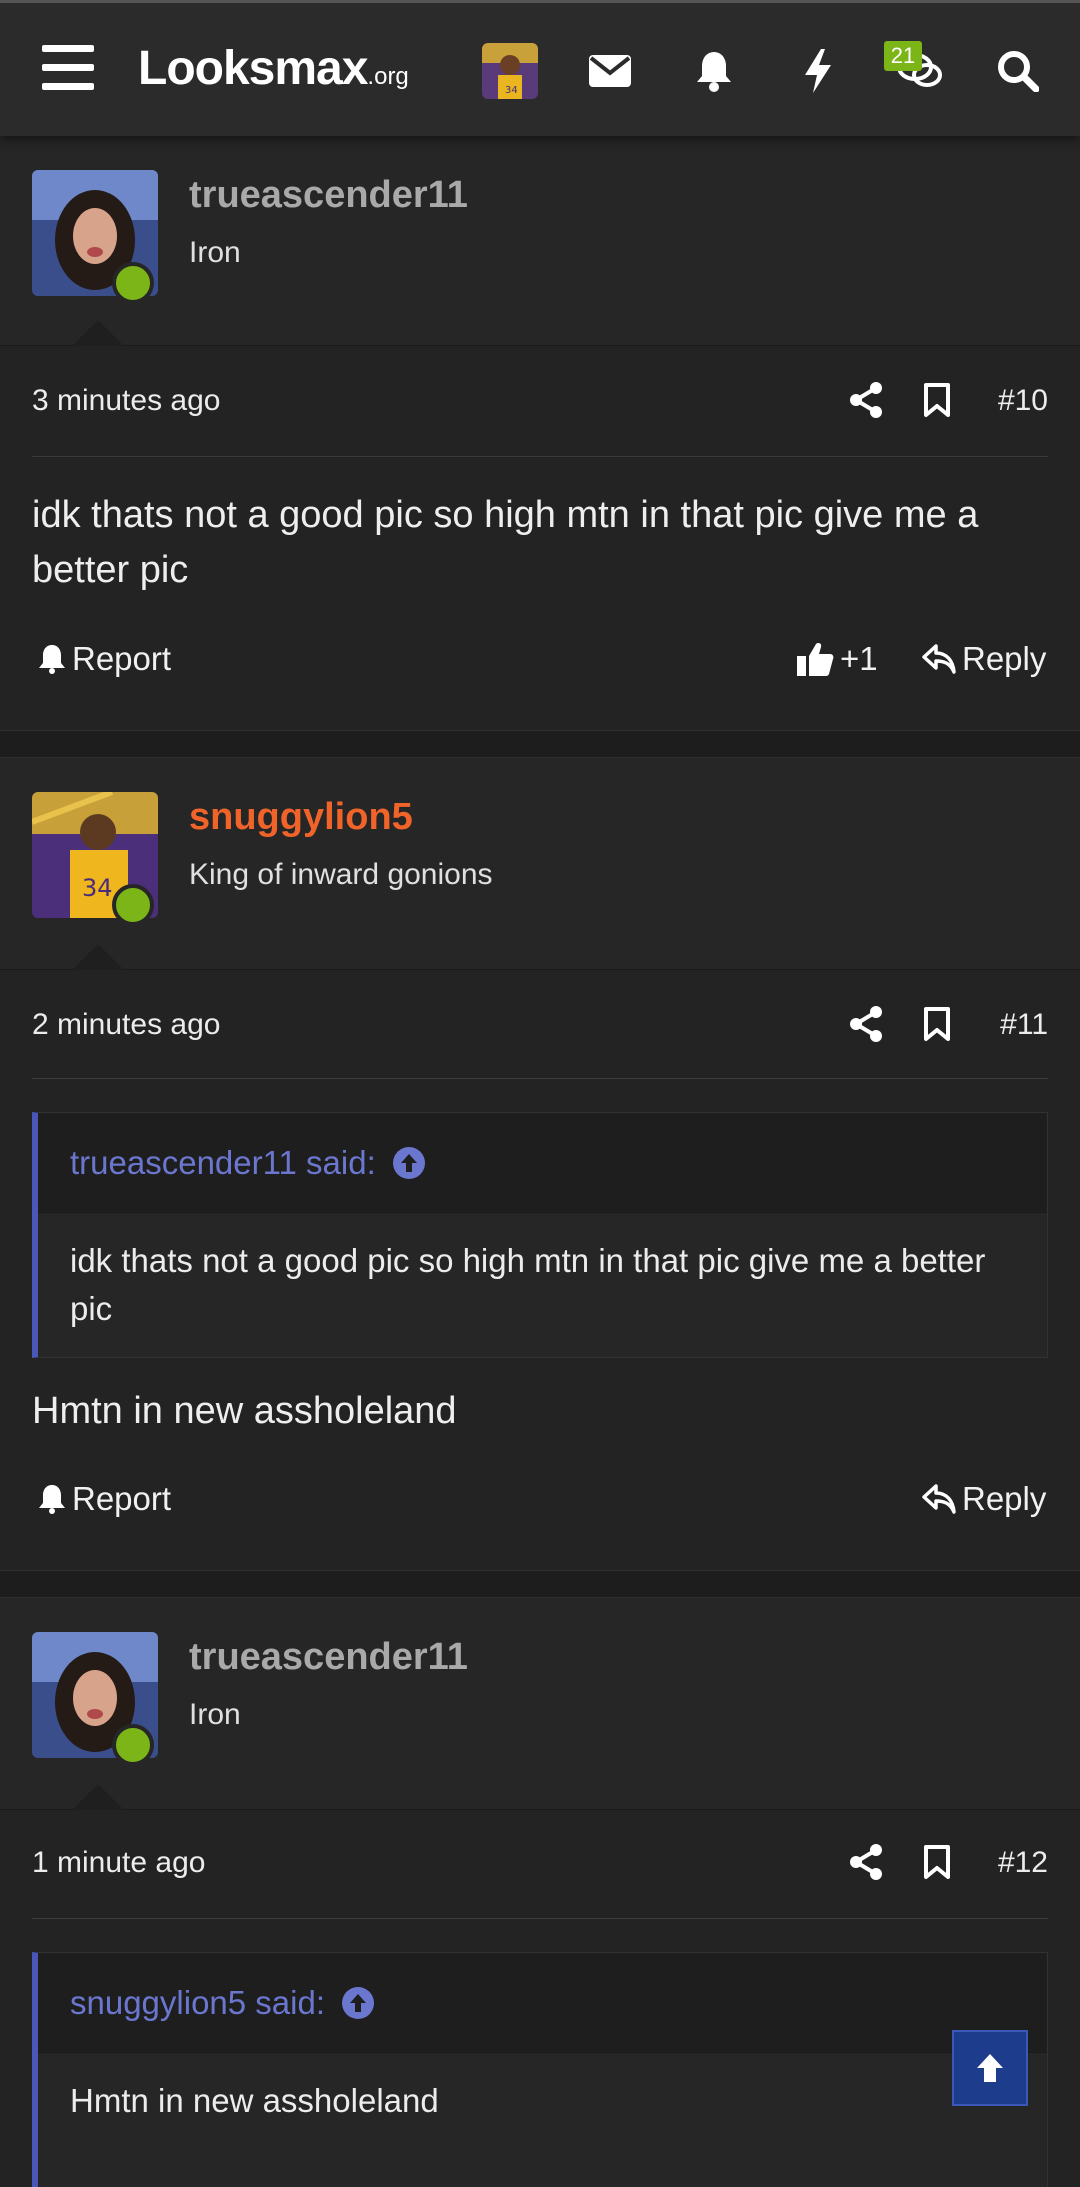 Image resolution: width=1080 pixels, height=2187 pixels. What do you see at coordinates (1023, 1863) in the screenshot?
I see `post-number: #12` at bounding box center [1023, 1863].